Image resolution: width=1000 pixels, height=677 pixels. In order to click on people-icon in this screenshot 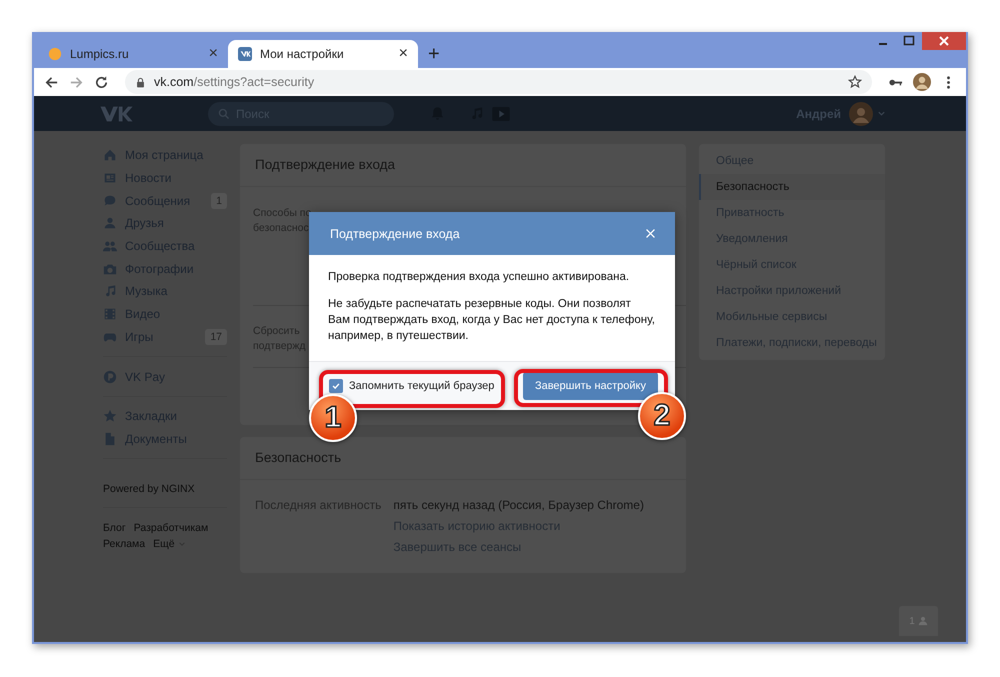, I will do `click(110, 246)`.